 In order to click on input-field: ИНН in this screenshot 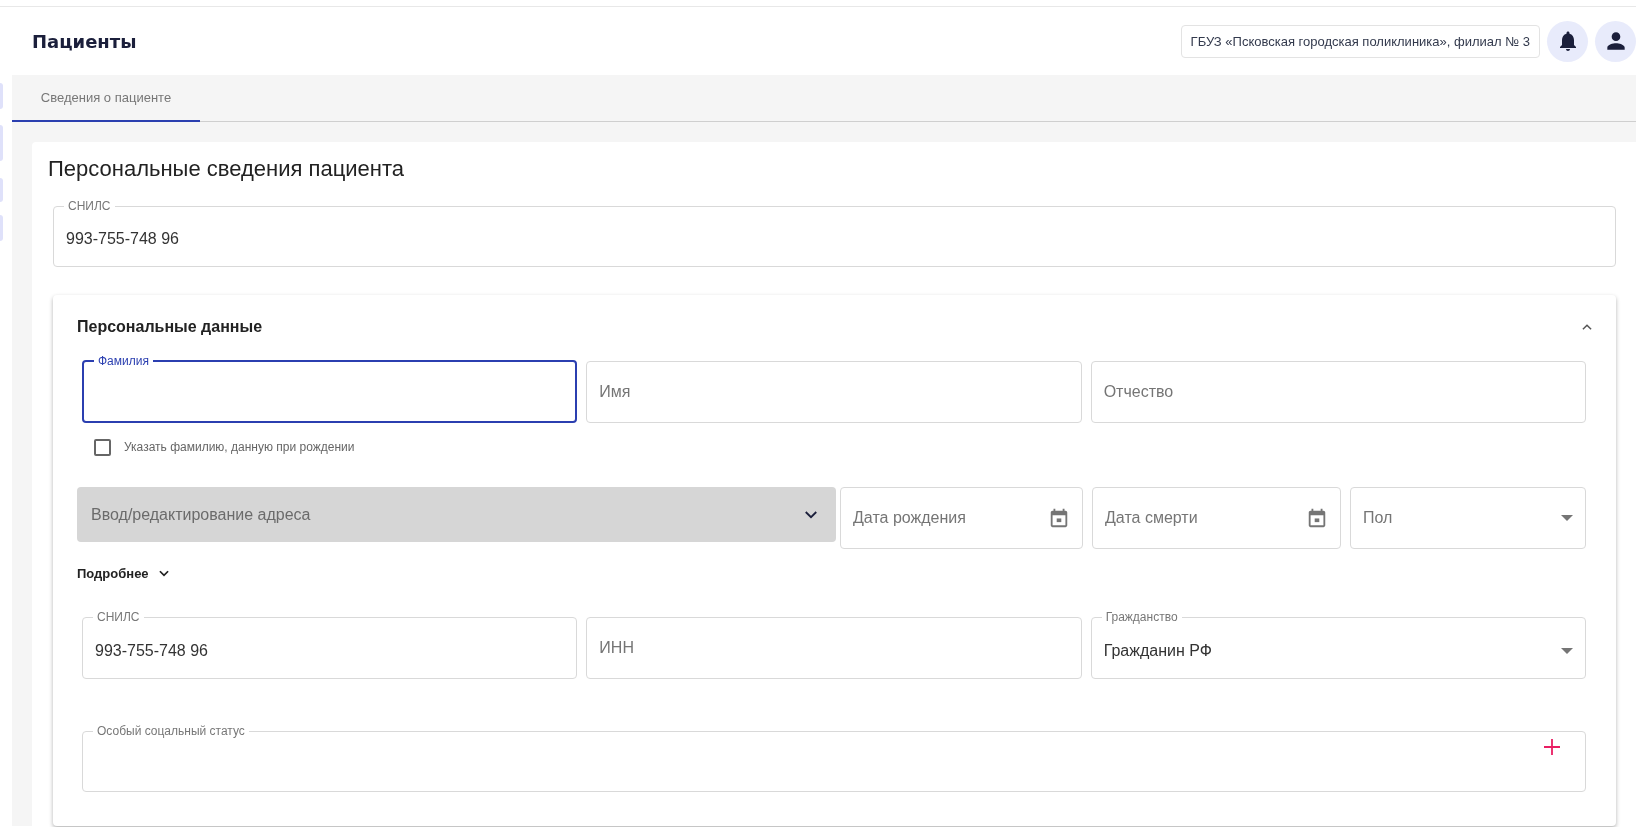, I will do `click(834, 648)`.